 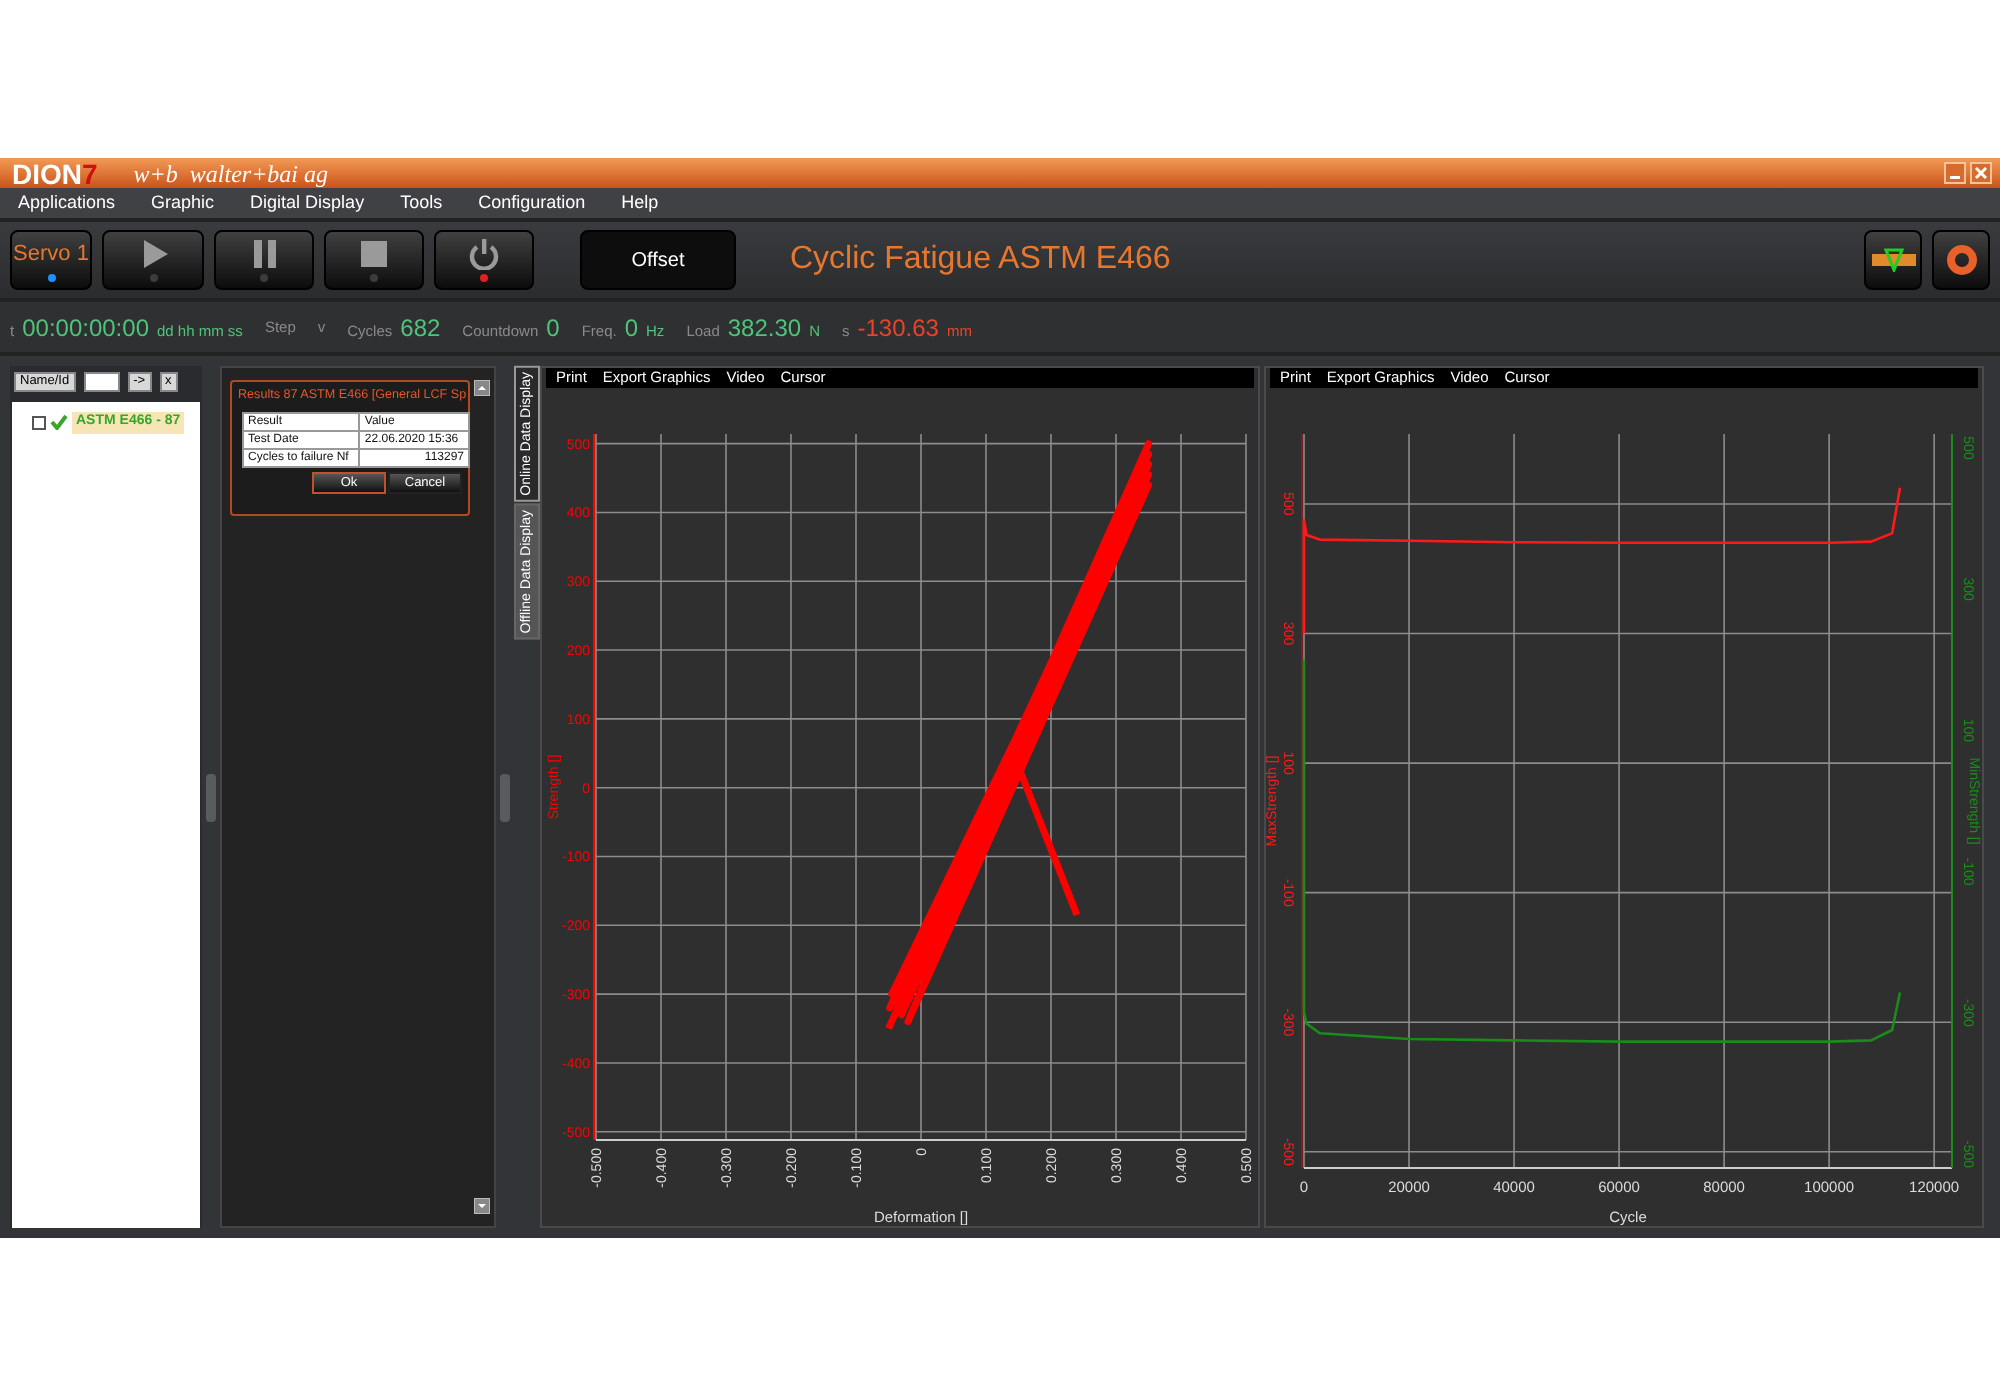 What do you see at coordinates (980, 260) in the screenshot?
I see `test-title: Cyclic Fatigue ASTM E466` at bounding box center [980, 260].